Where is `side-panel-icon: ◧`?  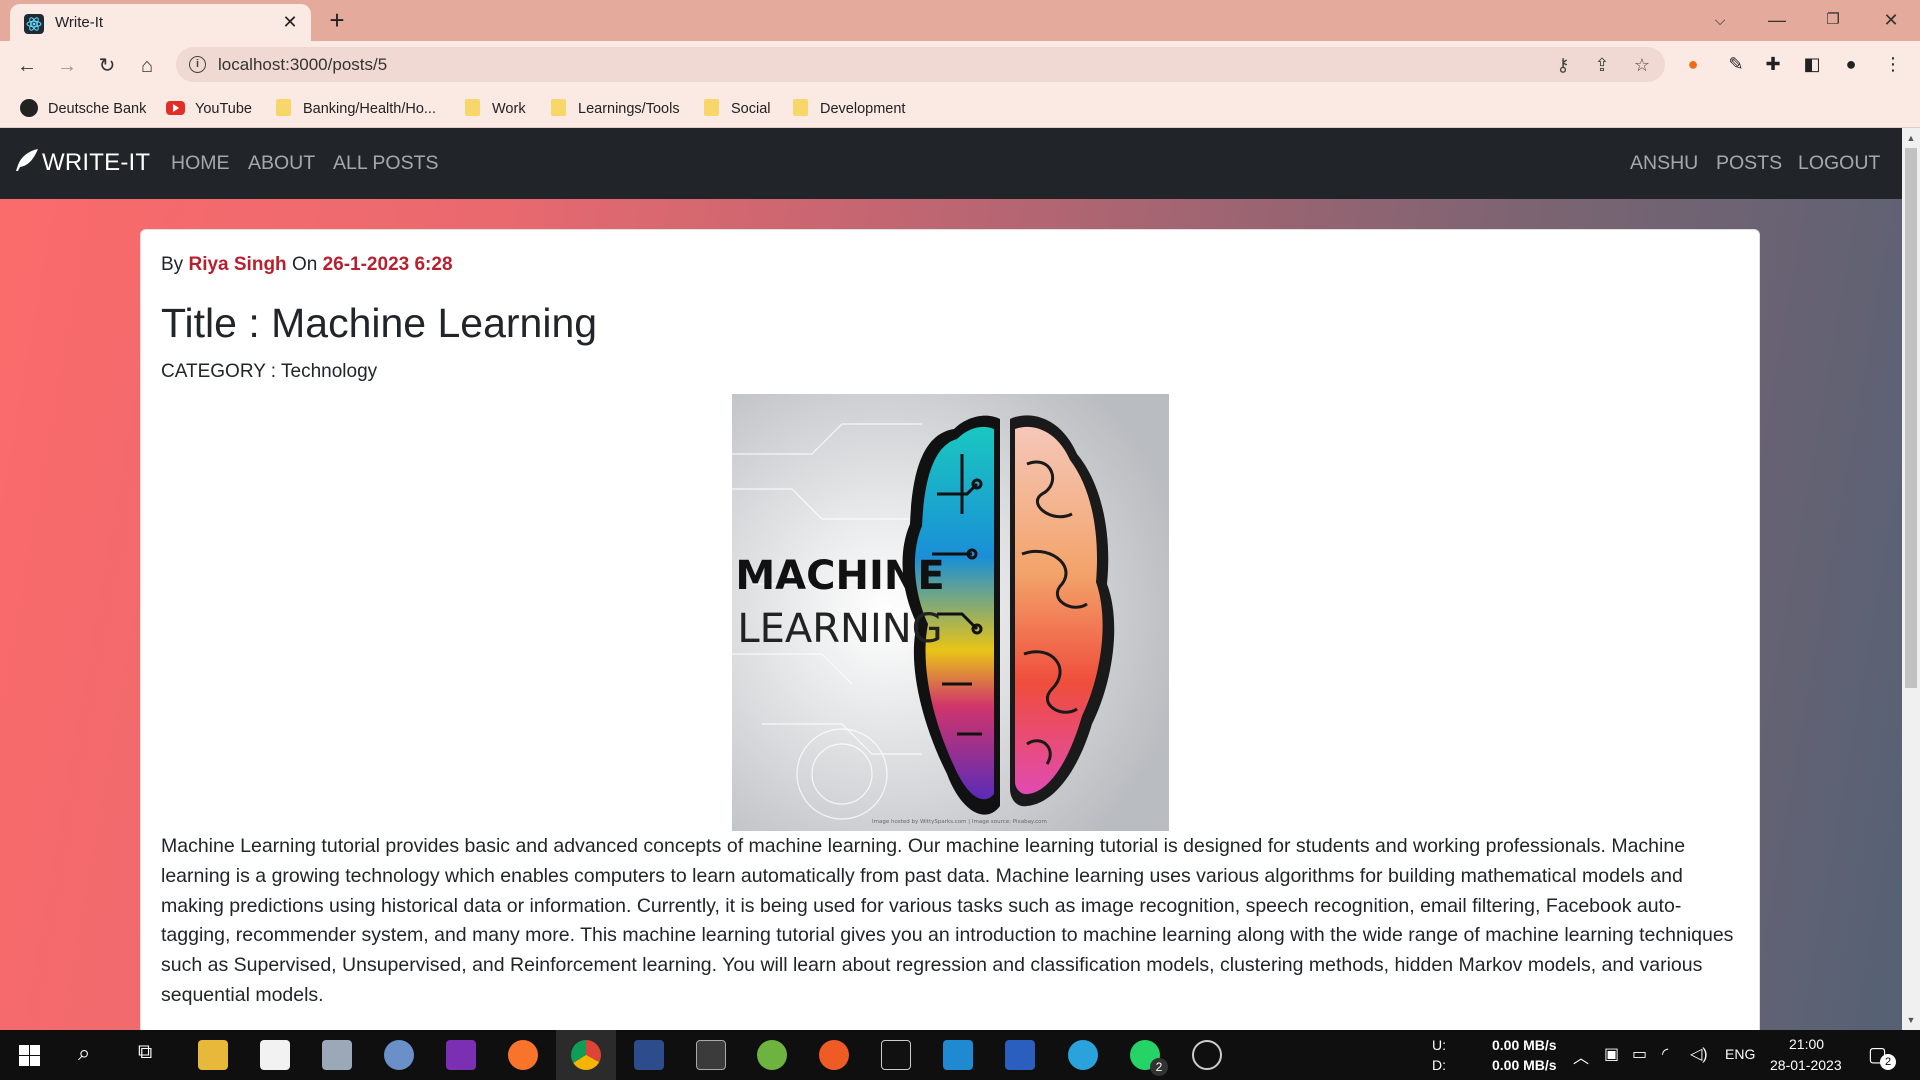 side-panel-icon: ◧ is located at coordinates (1812, 64).